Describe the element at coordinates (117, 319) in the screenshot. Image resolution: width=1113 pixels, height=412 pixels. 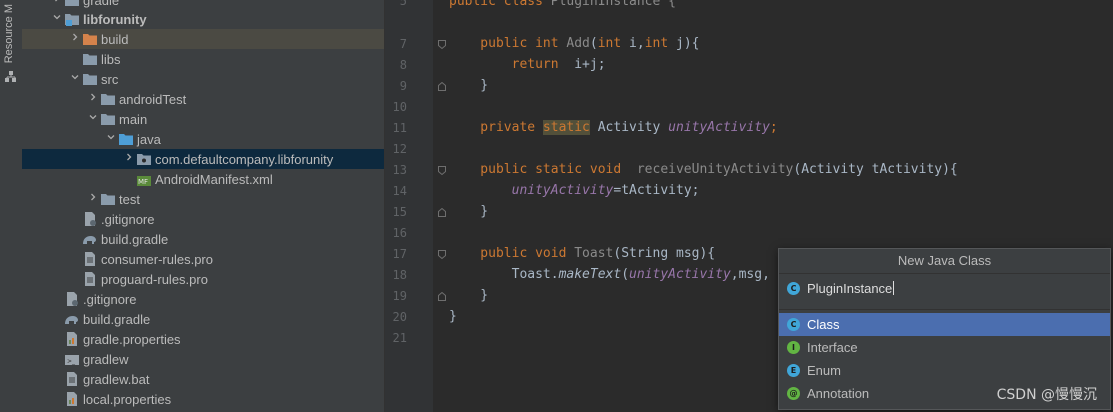
I see `tree-item-label: build.gradle` at that location.